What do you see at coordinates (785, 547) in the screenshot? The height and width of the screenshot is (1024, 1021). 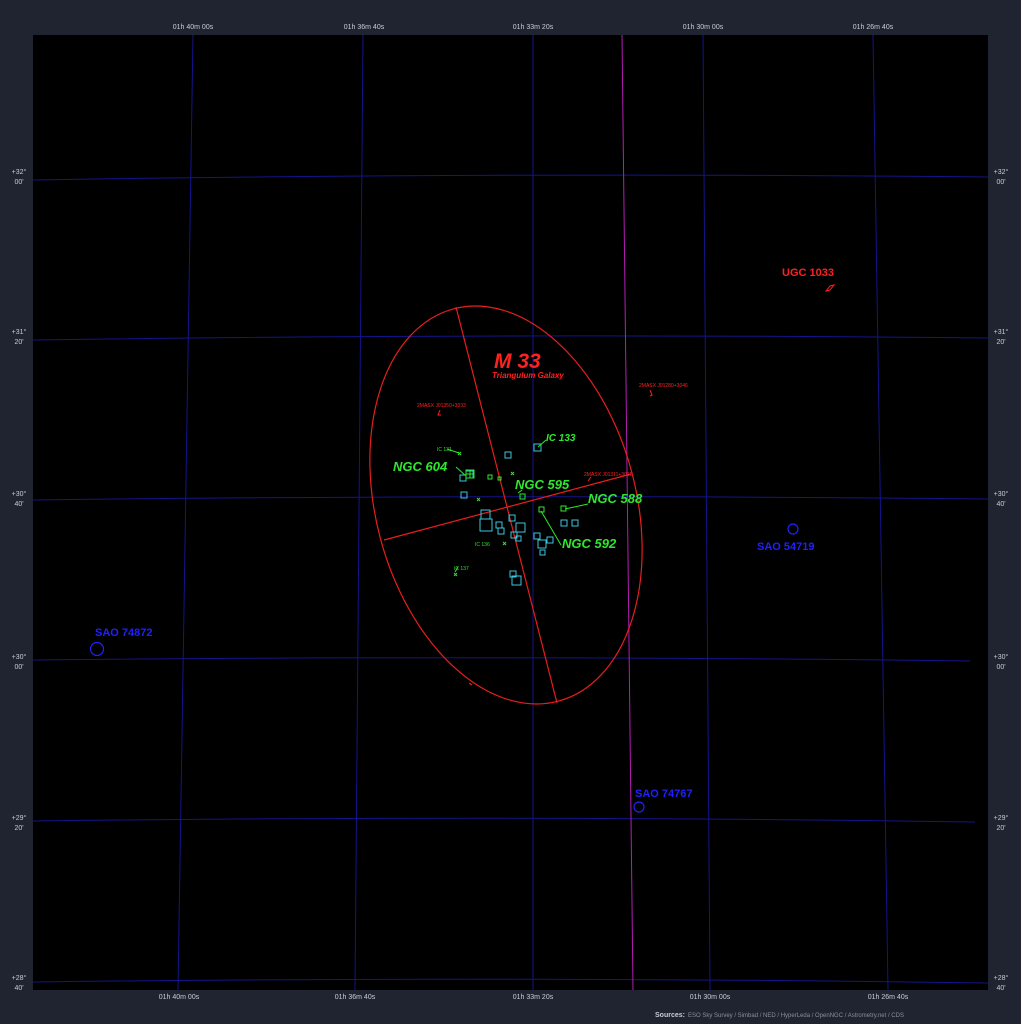 I see `star-label-sao54719: SAO 54719` at bounding box center [785, 547].